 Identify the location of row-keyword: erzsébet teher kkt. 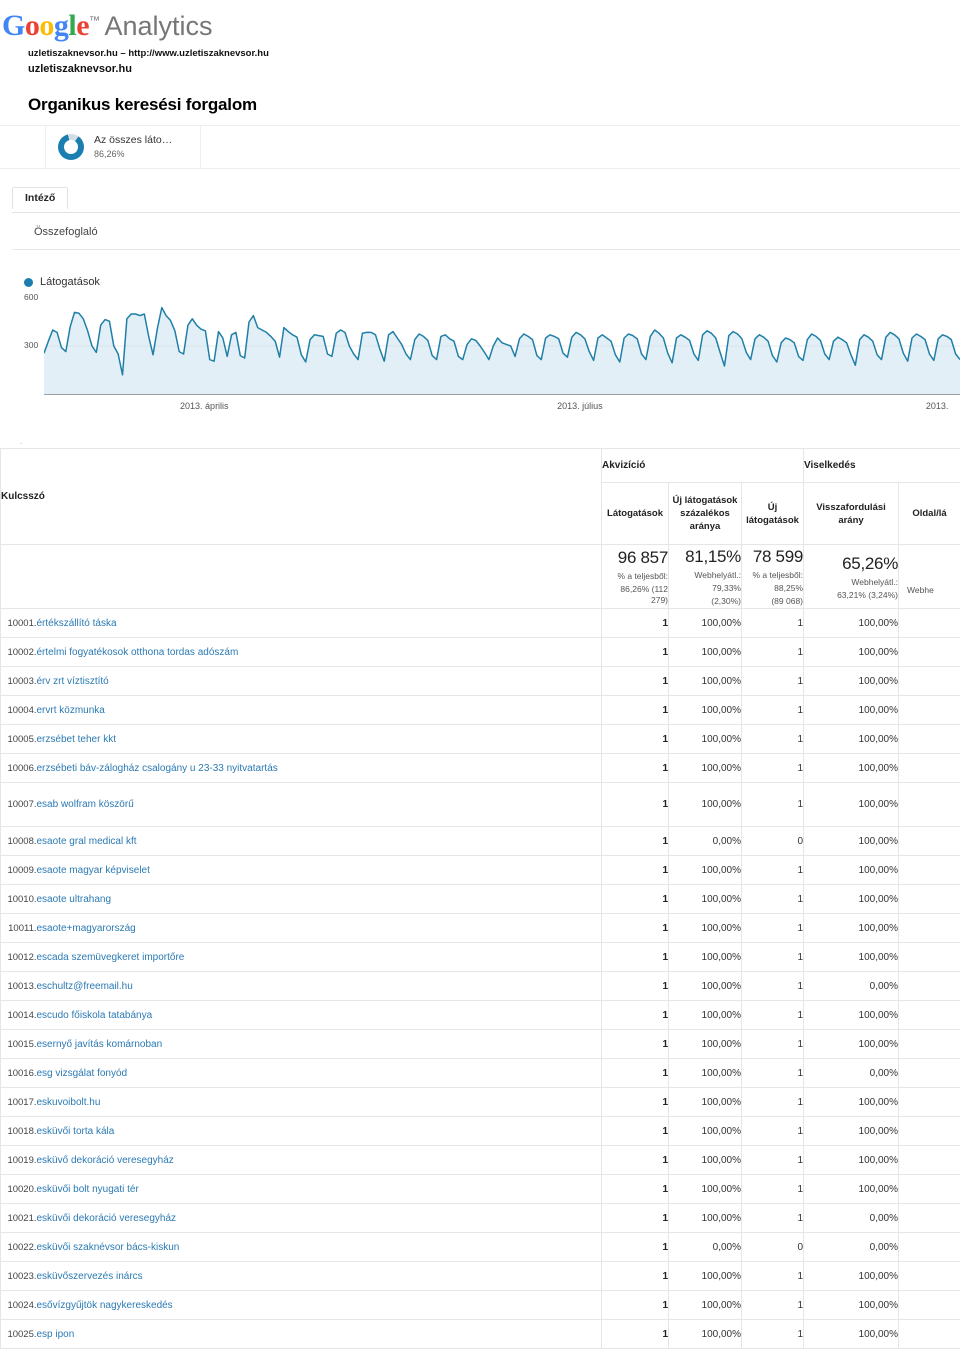
(319, 739).